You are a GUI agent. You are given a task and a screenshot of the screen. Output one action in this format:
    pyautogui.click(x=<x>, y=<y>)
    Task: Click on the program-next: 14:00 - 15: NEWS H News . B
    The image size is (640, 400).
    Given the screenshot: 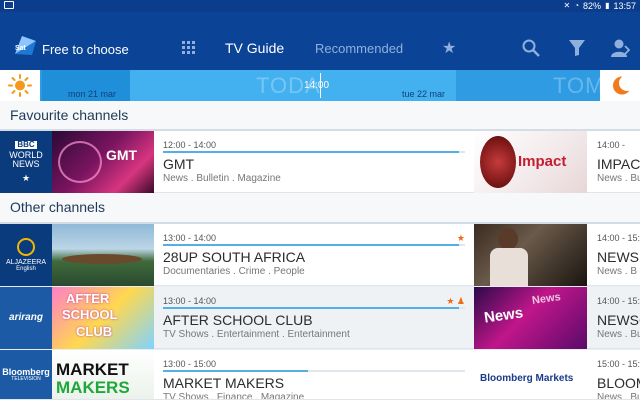 What is the action you would take?
    pyautogui.click(x=618, y=255)
    